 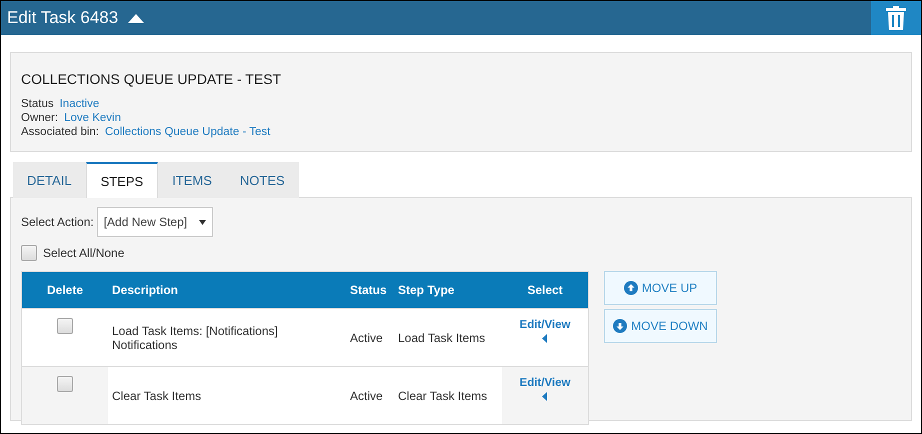 I want to click on column-header: Description, so click(x=227, y=290).